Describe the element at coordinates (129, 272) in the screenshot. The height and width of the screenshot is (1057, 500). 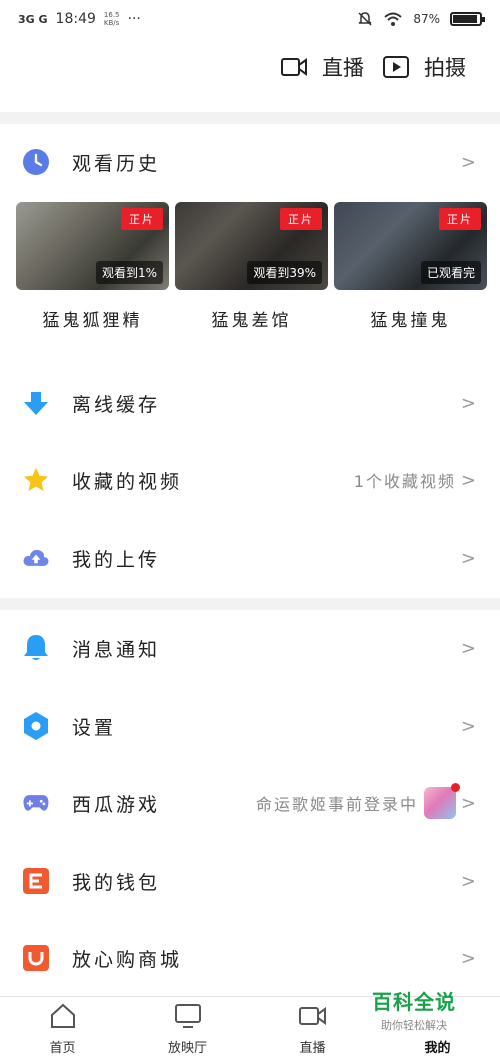
I see `watch-progress: 观看到1%` at that location.